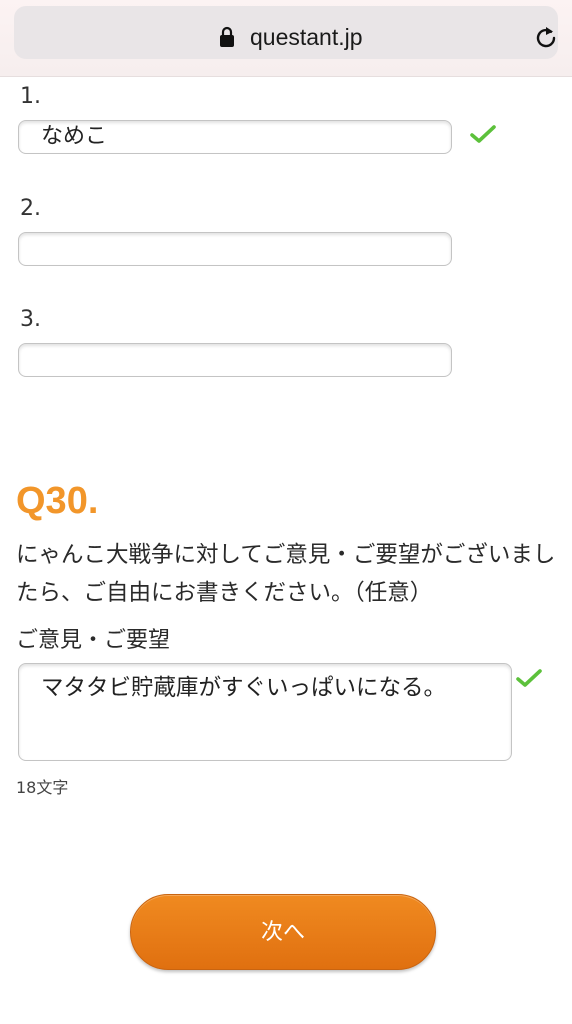  I want to click on answer-3-label: 3., so click(30, 319).